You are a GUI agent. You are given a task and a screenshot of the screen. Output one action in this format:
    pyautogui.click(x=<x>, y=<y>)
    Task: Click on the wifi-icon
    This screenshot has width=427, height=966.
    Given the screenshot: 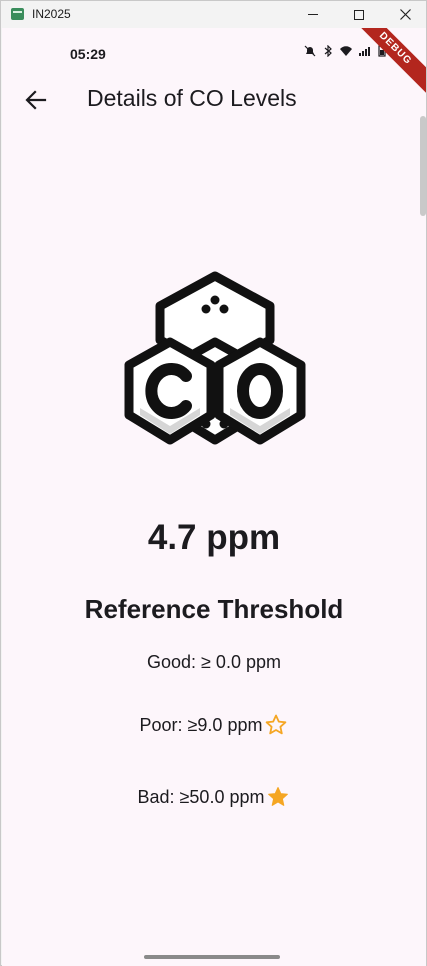 What is the action you would take?
    pyautogui.click(x=346, y=51)
    